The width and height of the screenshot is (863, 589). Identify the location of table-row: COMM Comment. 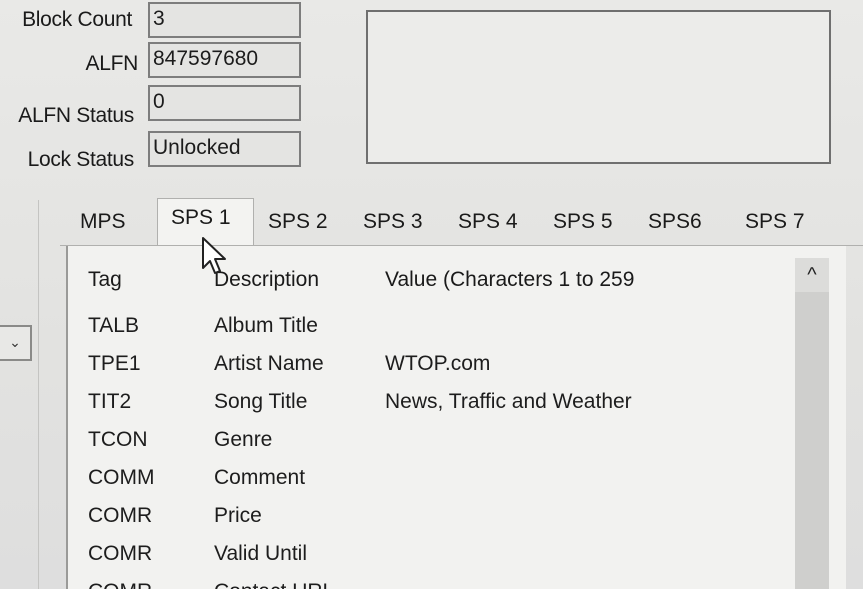
(438, 485).